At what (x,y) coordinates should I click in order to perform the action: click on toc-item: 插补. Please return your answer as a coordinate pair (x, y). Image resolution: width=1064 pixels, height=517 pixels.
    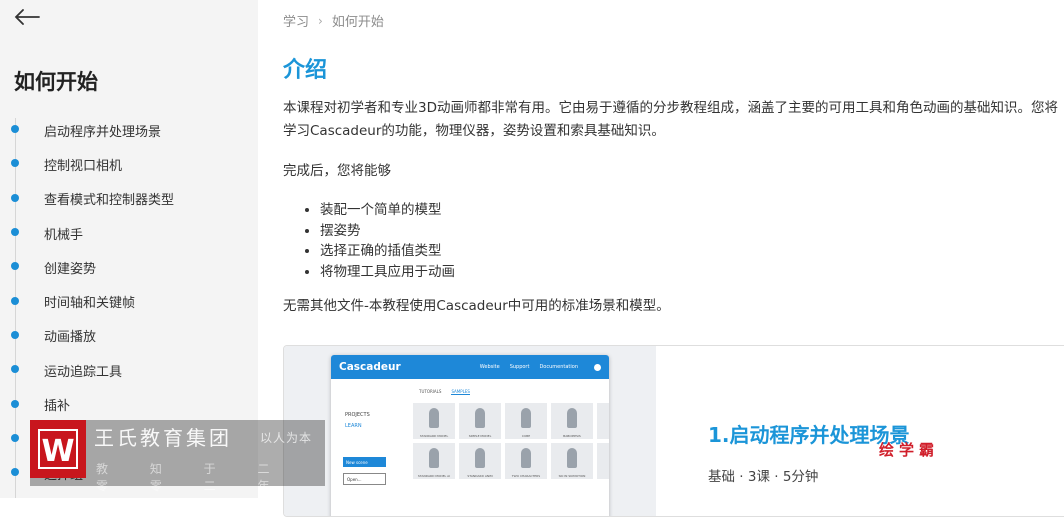
    Looking at the image, I should click on (129, 404).